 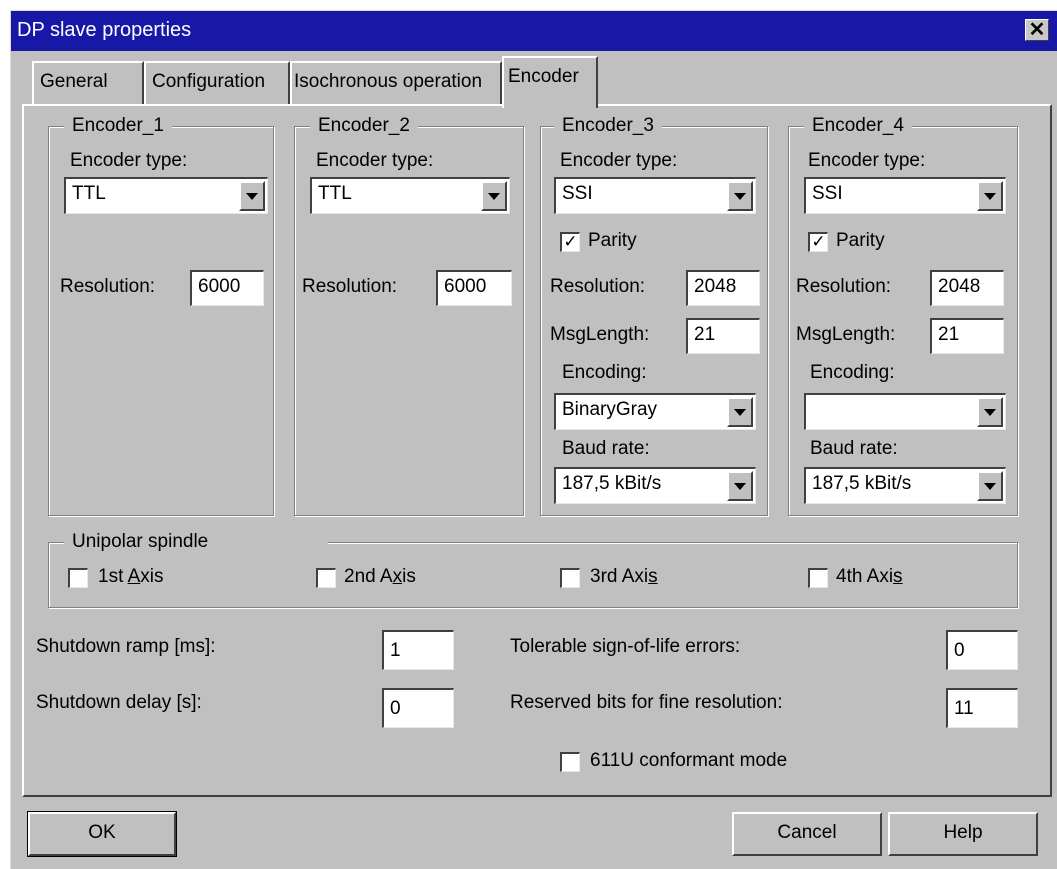 What do you see at coordinates (606, 448) in the screenshot?
I see `encoder-3-baud-label: Baud rate:` at bounding box center [606, 448].